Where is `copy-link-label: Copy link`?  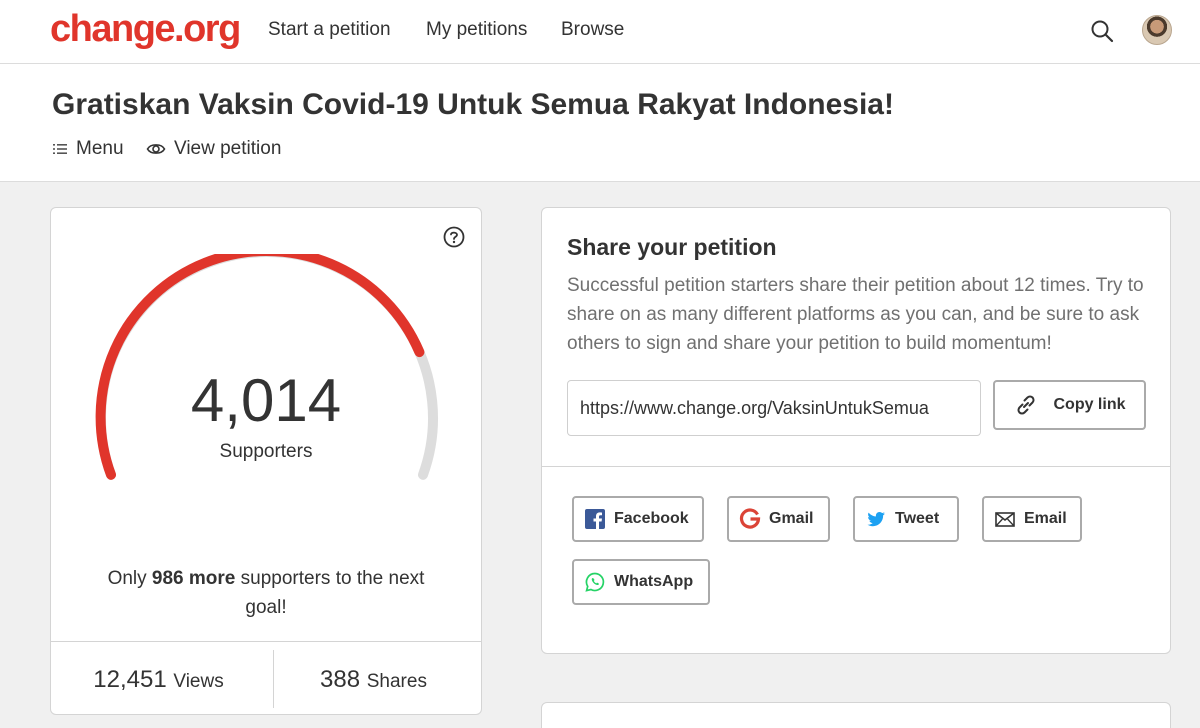
copy-link-label: Copy link is located at coordinates (1089, 404).